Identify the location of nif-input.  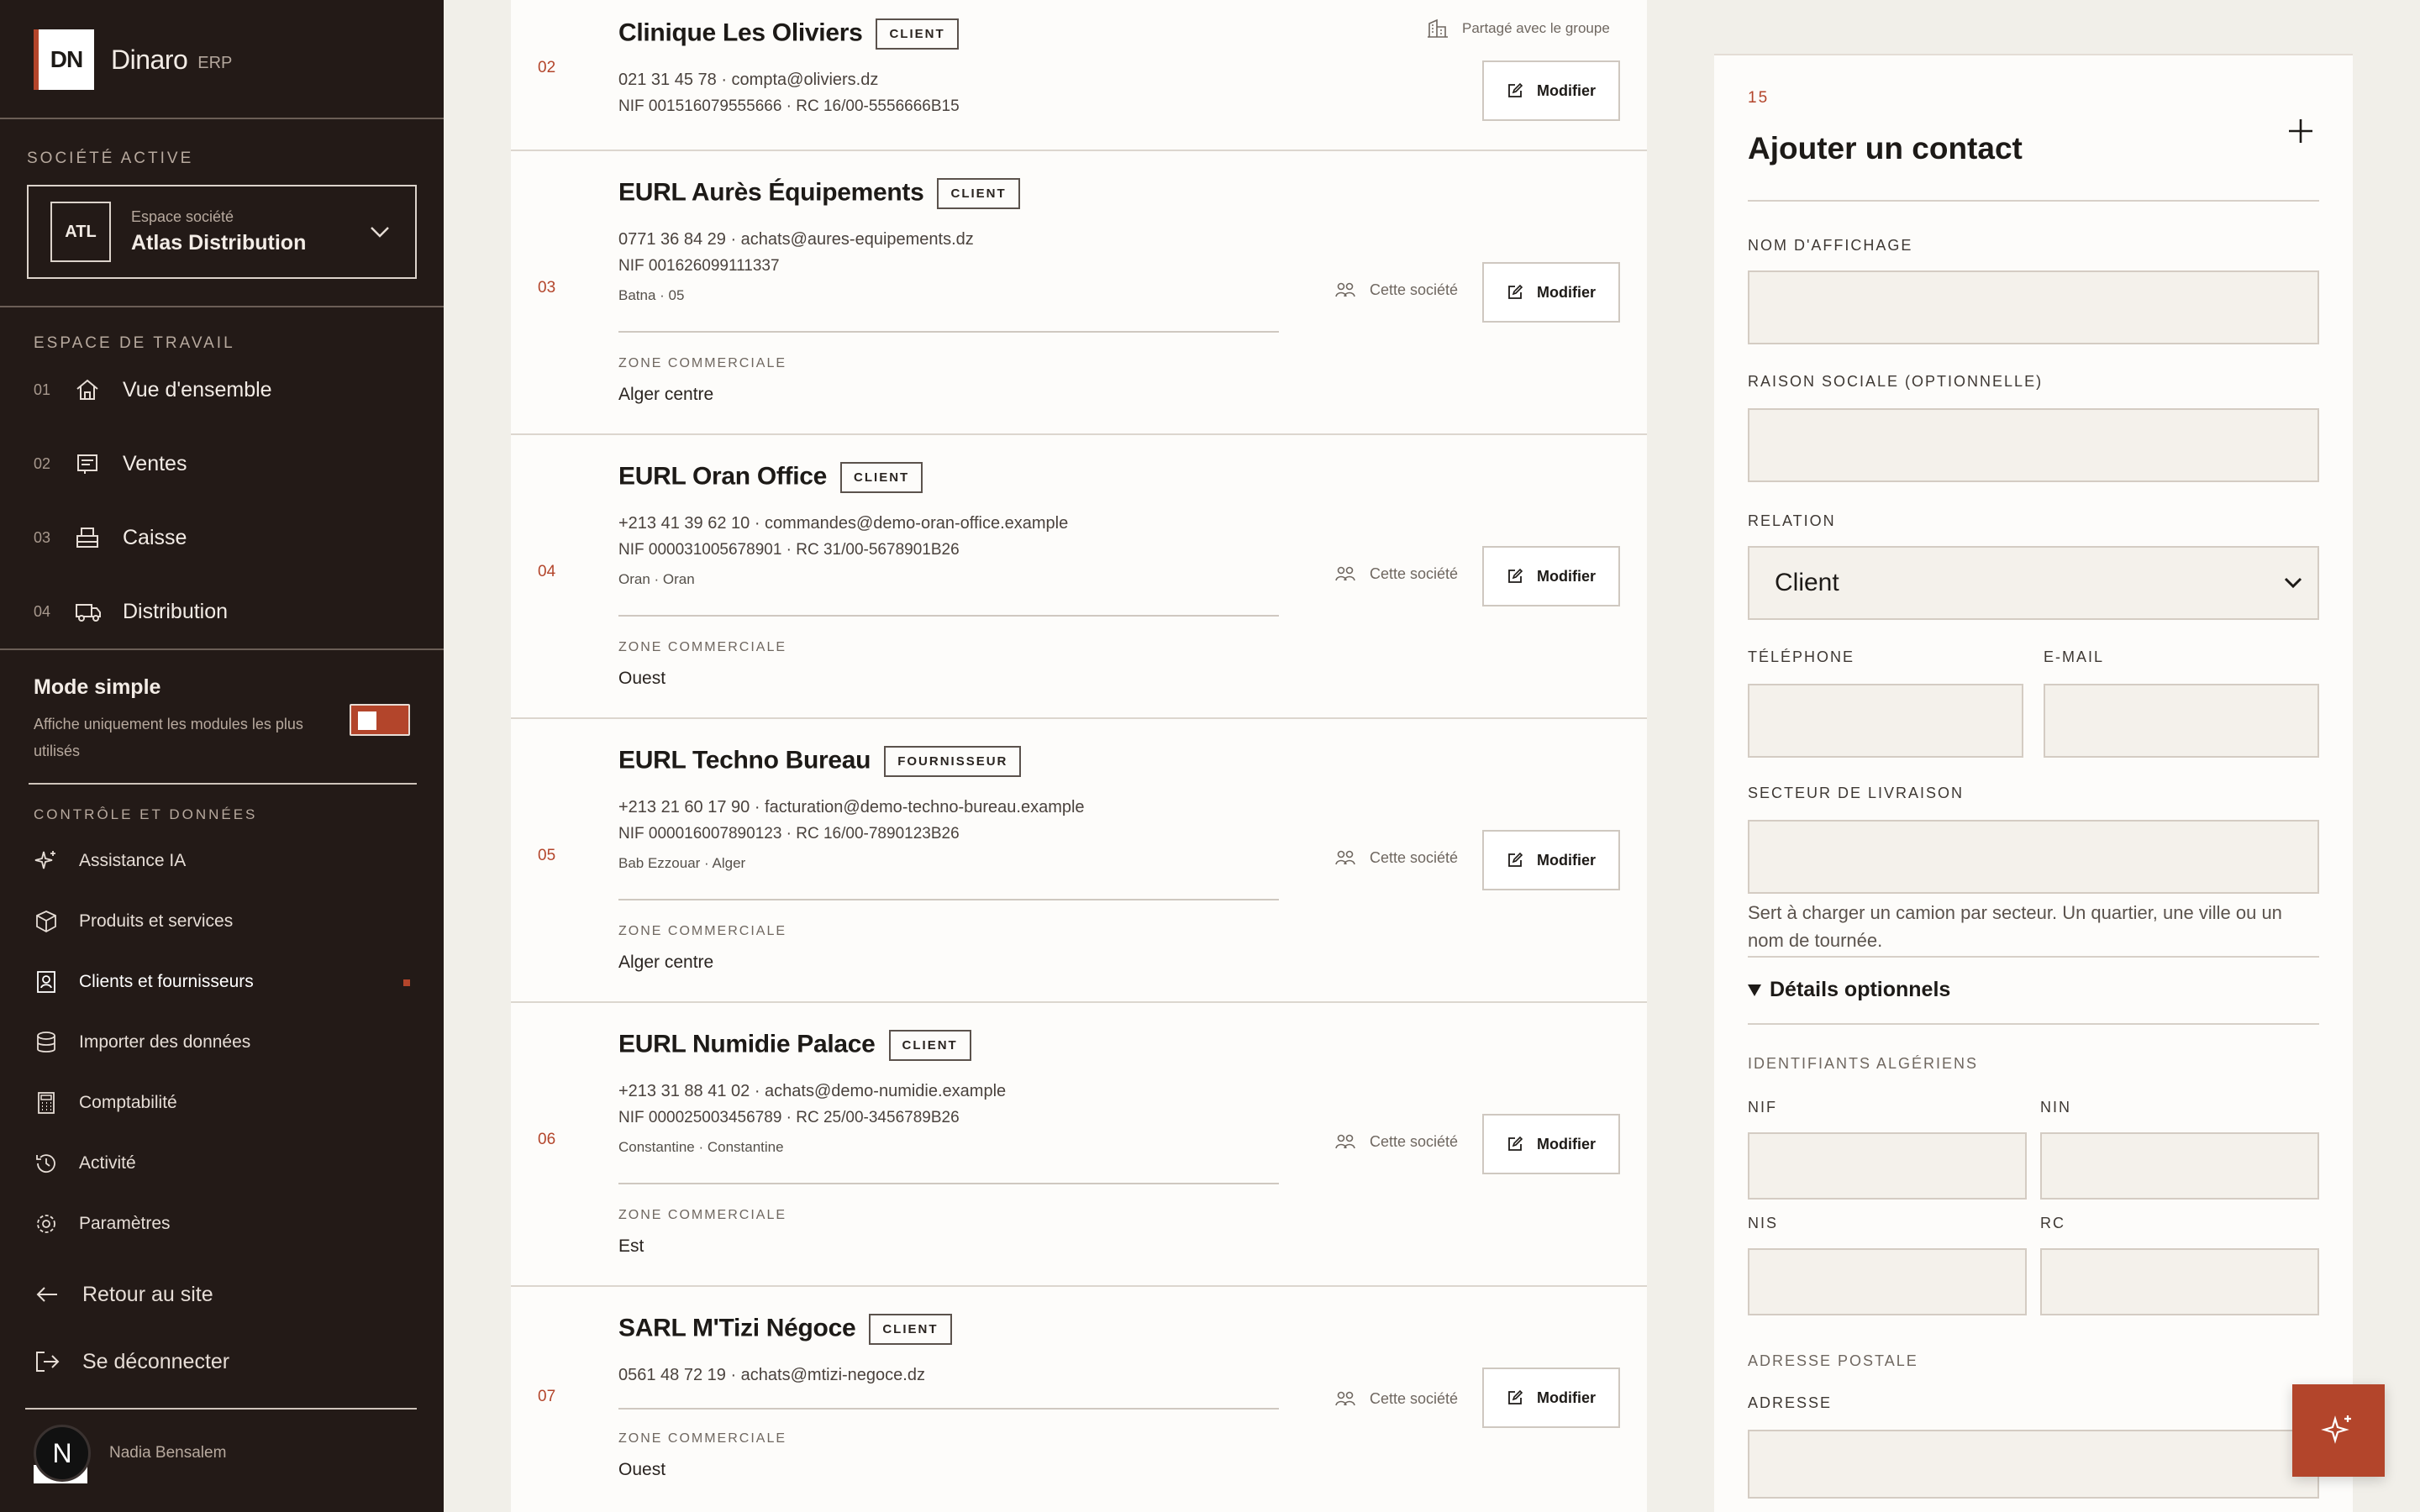
(1887, 1166).